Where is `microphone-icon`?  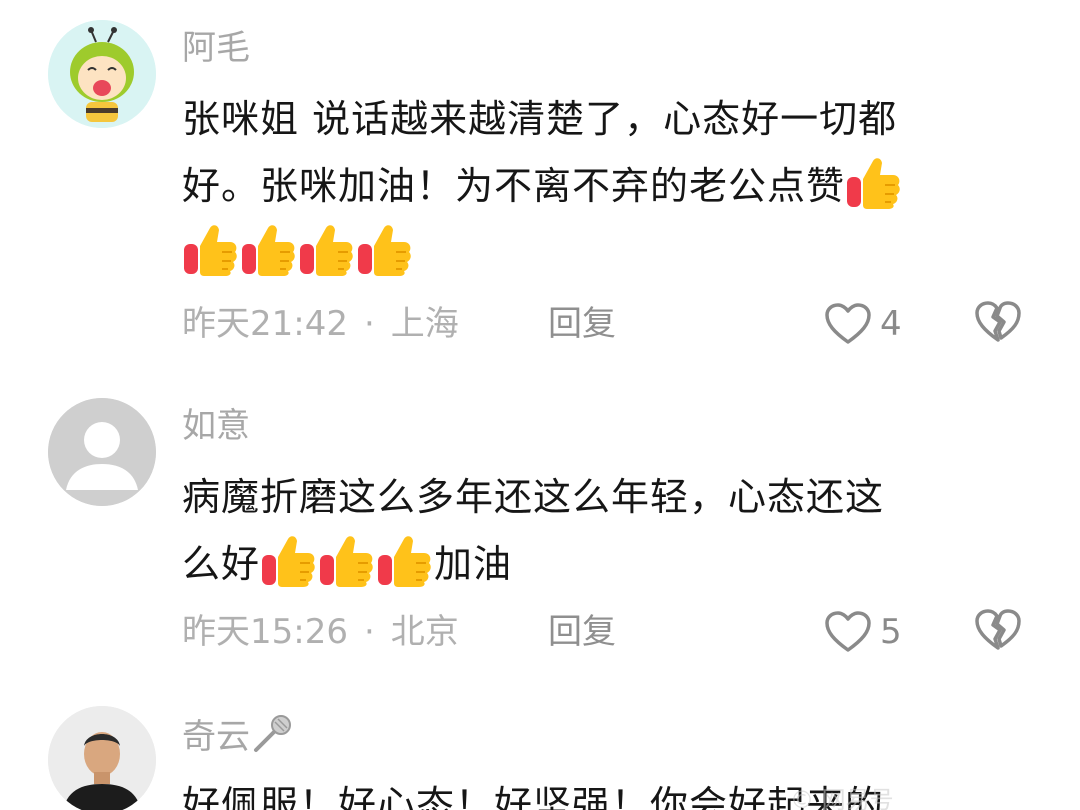
microphone-icon is located at coordinates (272, 733).